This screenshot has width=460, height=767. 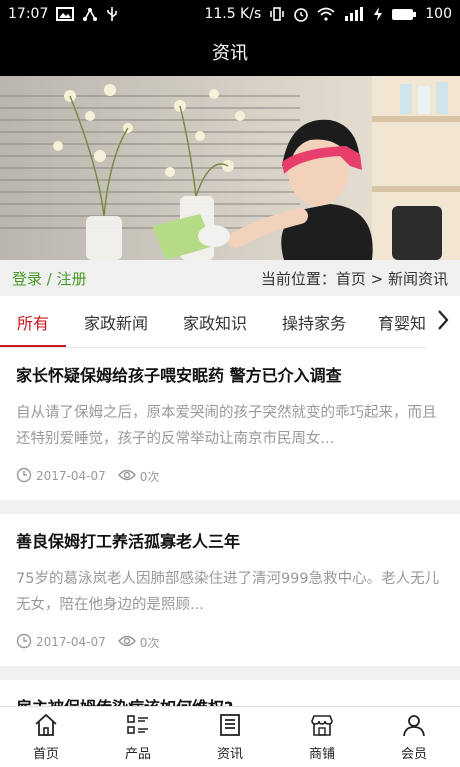 I want to click on battery-icon, so click(x=404, y=14).